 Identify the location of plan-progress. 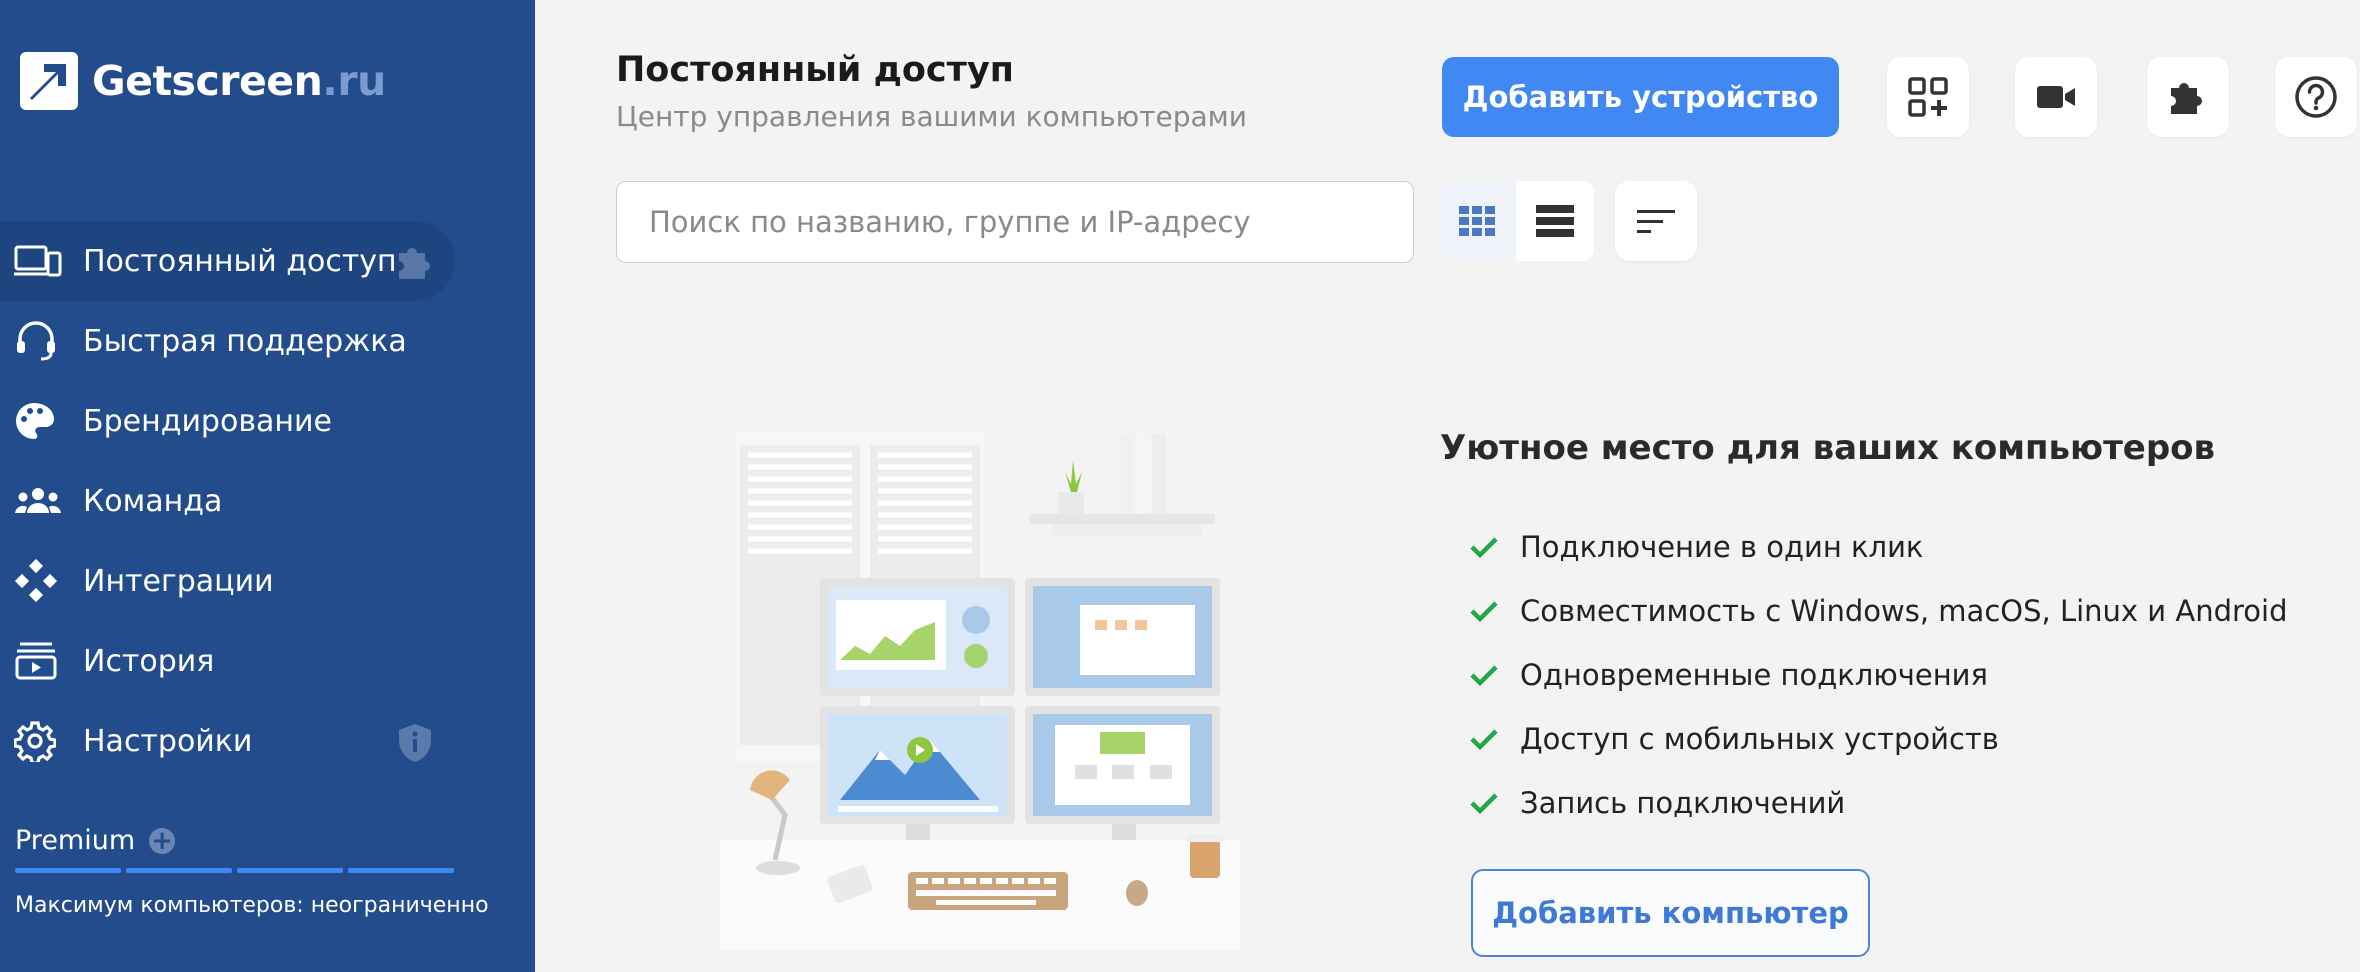
(237, 870).